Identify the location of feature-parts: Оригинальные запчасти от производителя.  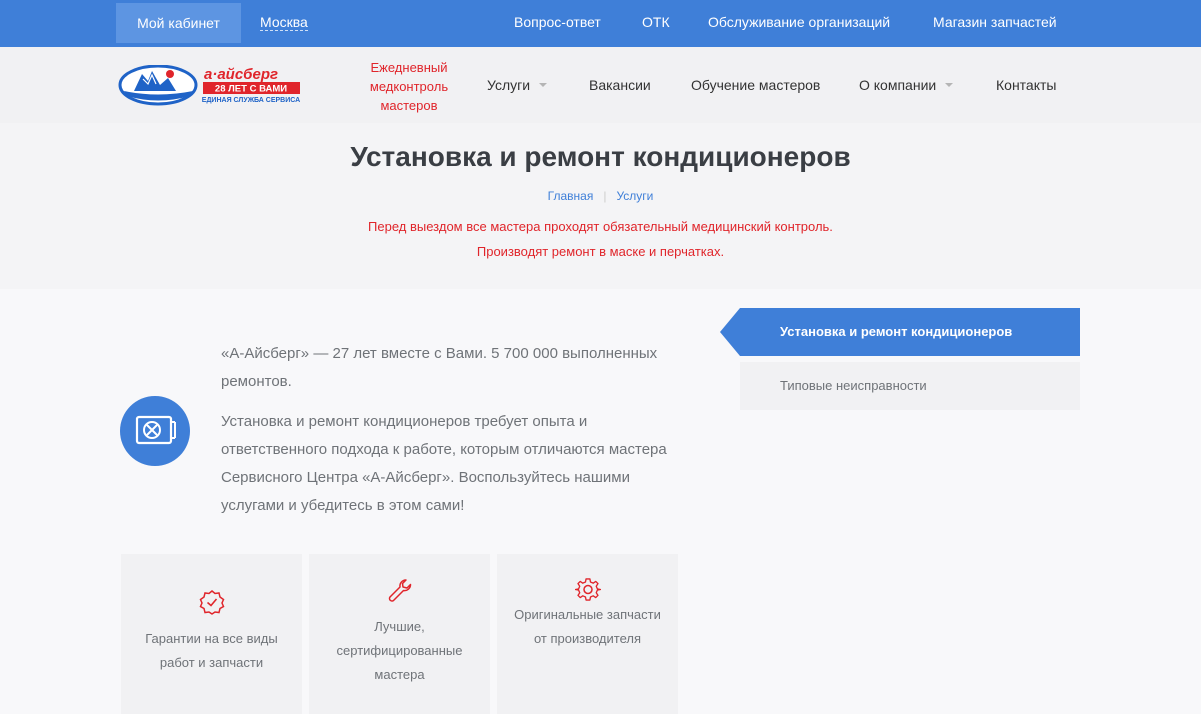
(587, 634).